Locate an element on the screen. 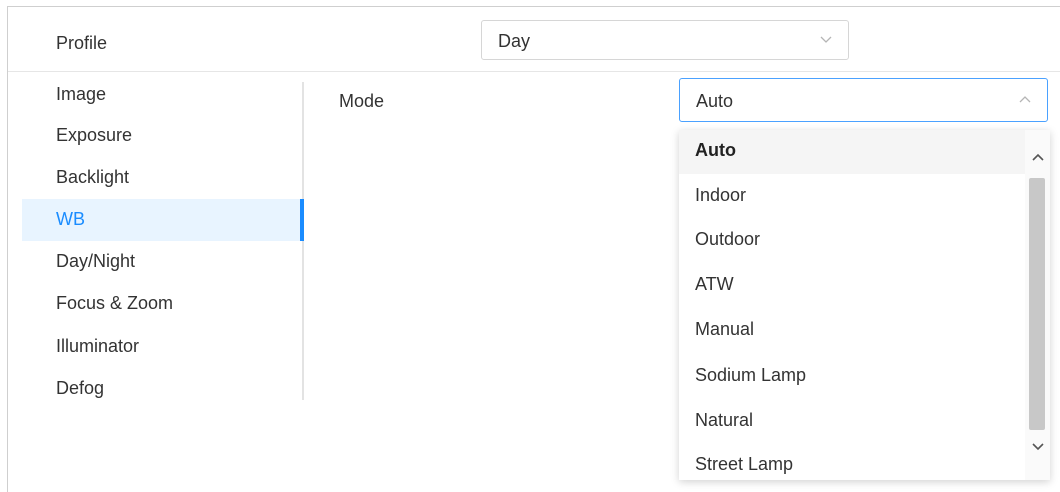  option-label: Indoor is located at coordinates (721, 195).